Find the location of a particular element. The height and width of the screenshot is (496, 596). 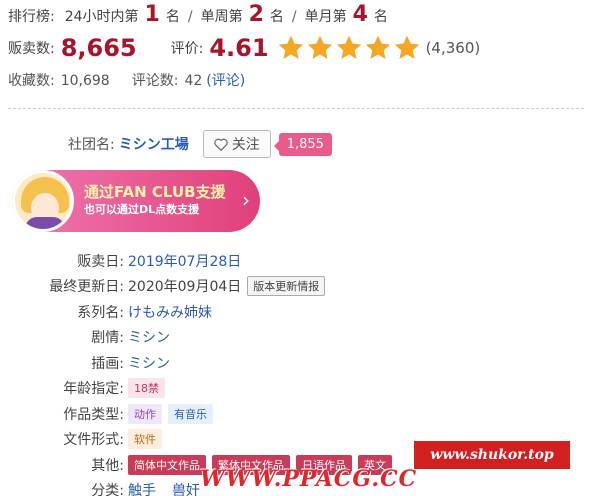

reviews-label: 评论数: is located at coordinates (155, 81).